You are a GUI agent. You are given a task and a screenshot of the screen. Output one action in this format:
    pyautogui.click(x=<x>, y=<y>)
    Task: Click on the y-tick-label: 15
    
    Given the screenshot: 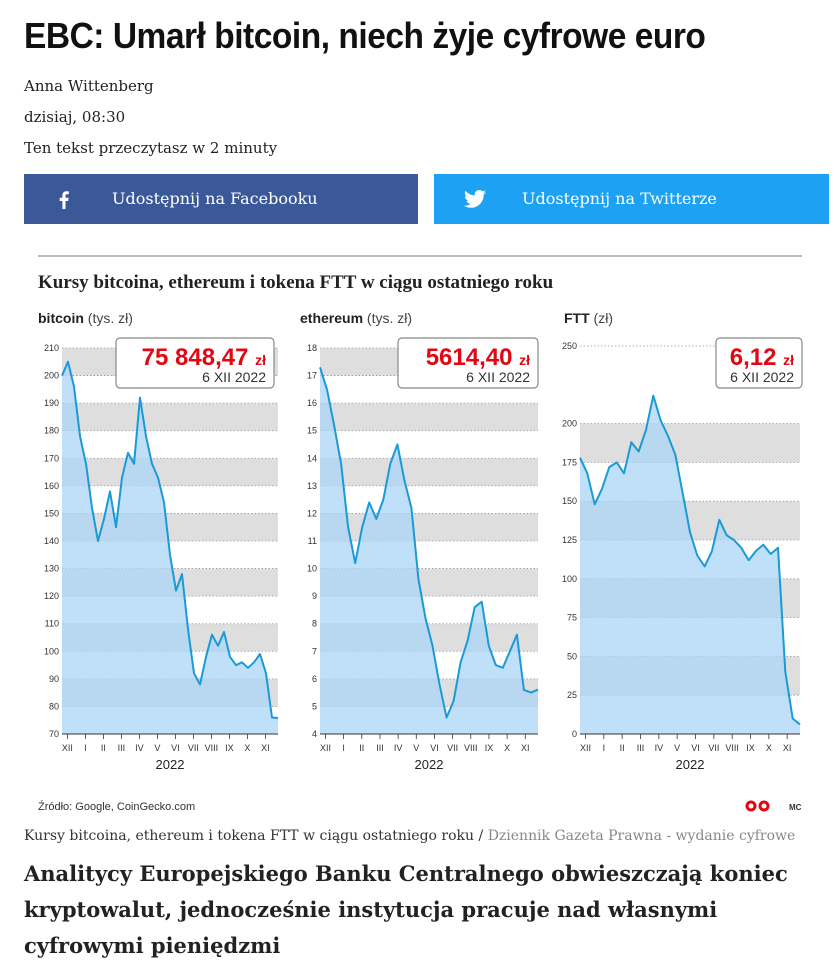 What is the action you would take?
    pyautogui.click(x=312, y=431)
    